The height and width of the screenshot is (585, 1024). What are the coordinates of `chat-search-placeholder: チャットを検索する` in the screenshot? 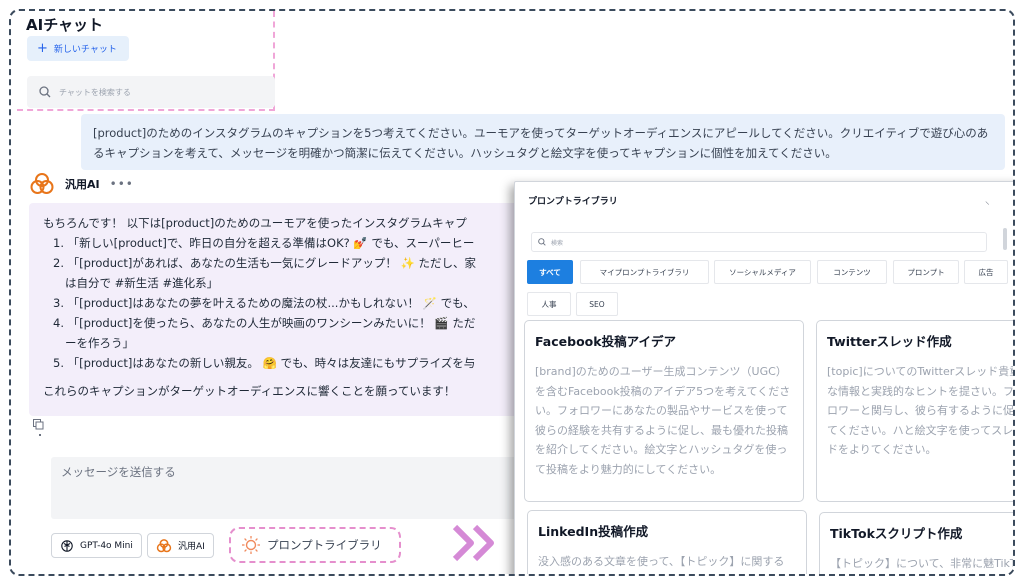 It's located at (95, 92).